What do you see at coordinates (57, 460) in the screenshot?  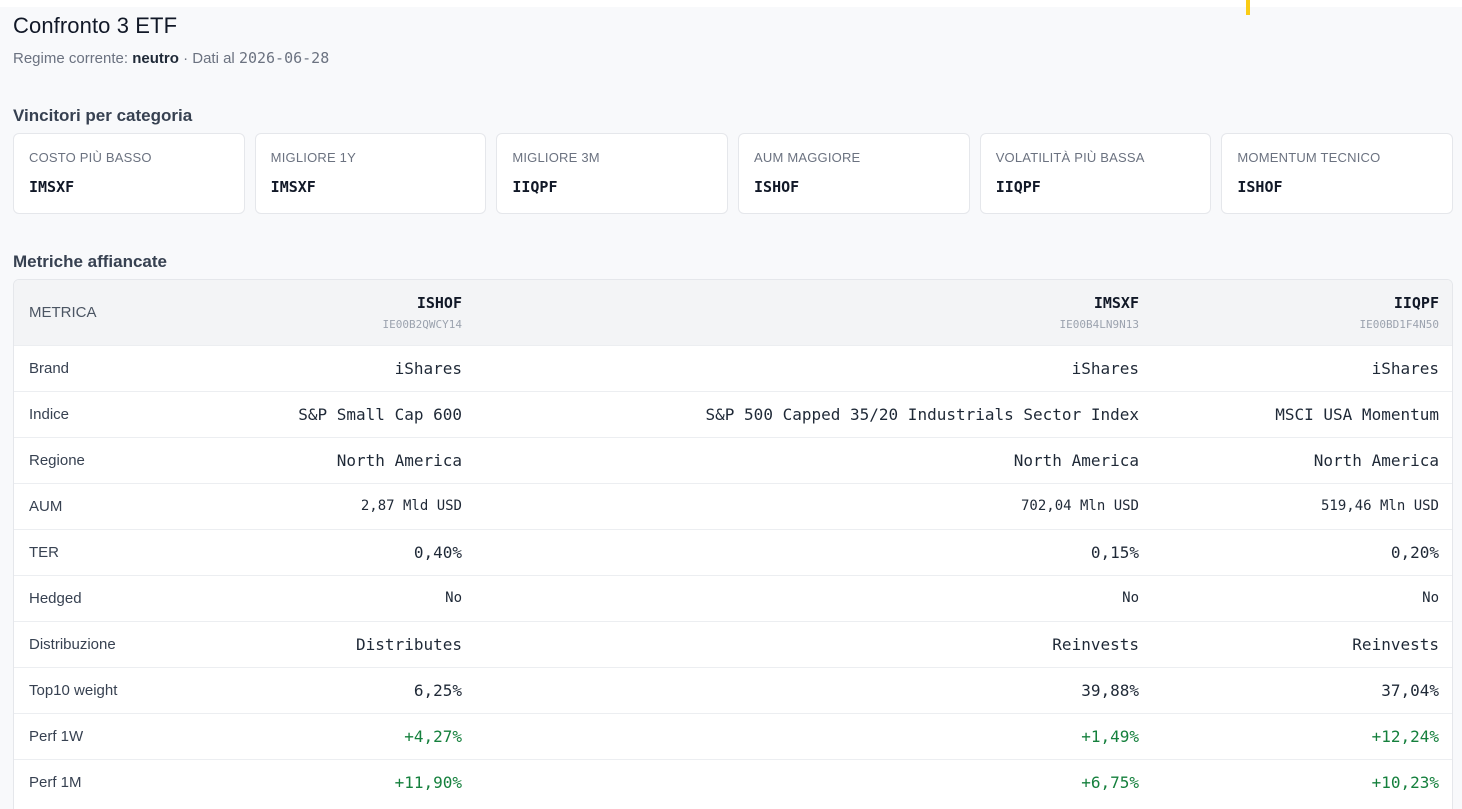 I see `metric-name: Regione` at bounding box center [57, 460].